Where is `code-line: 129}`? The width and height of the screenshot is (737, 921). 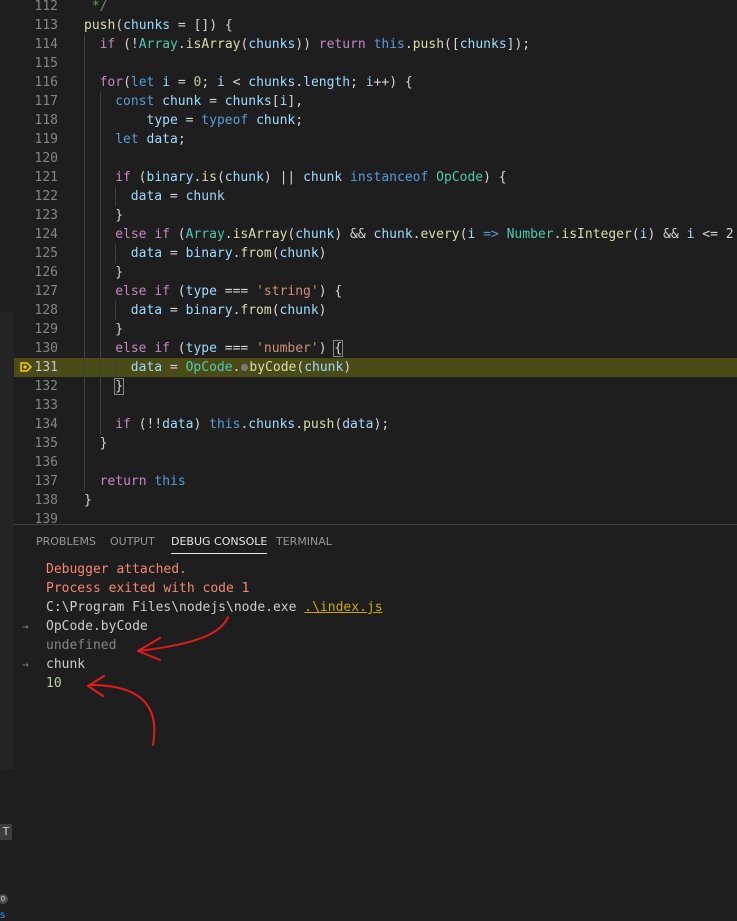 code-line: 129} is located at coordinates (368, 329).